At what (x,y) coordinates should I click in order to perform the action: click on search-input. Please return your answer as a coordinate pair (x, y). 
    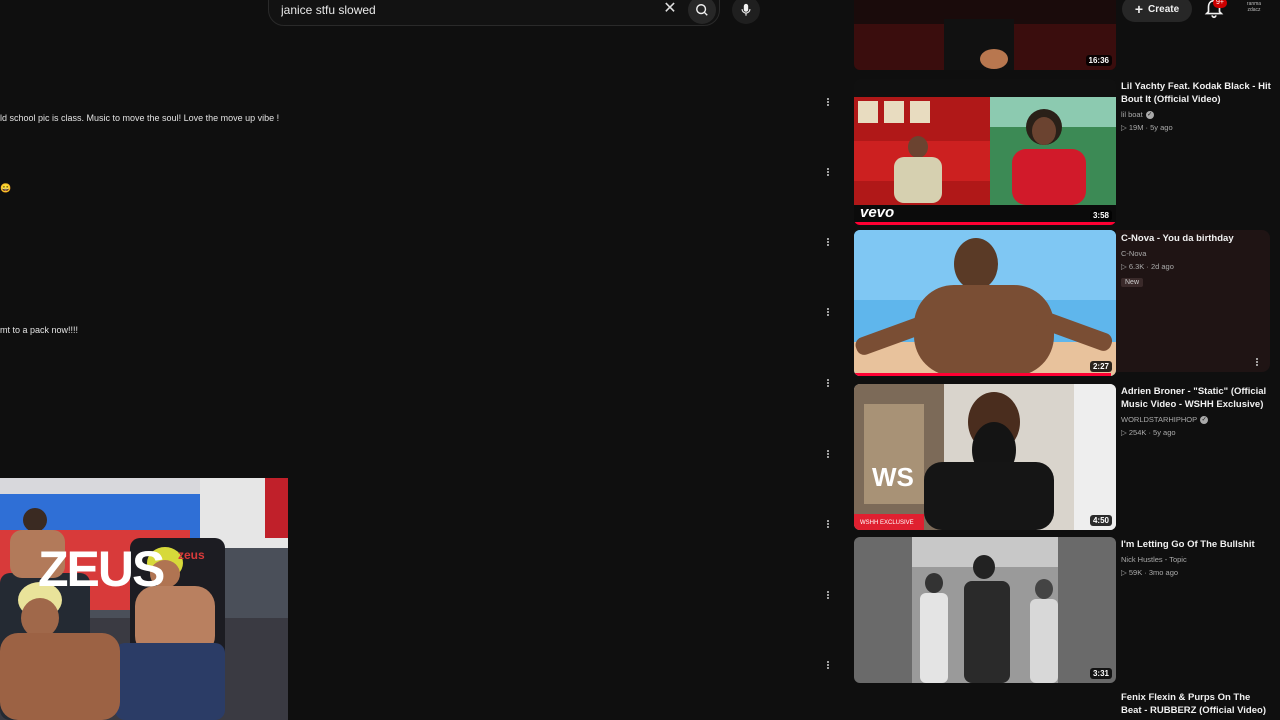
    Looking at the image, I should click on (471, 10).